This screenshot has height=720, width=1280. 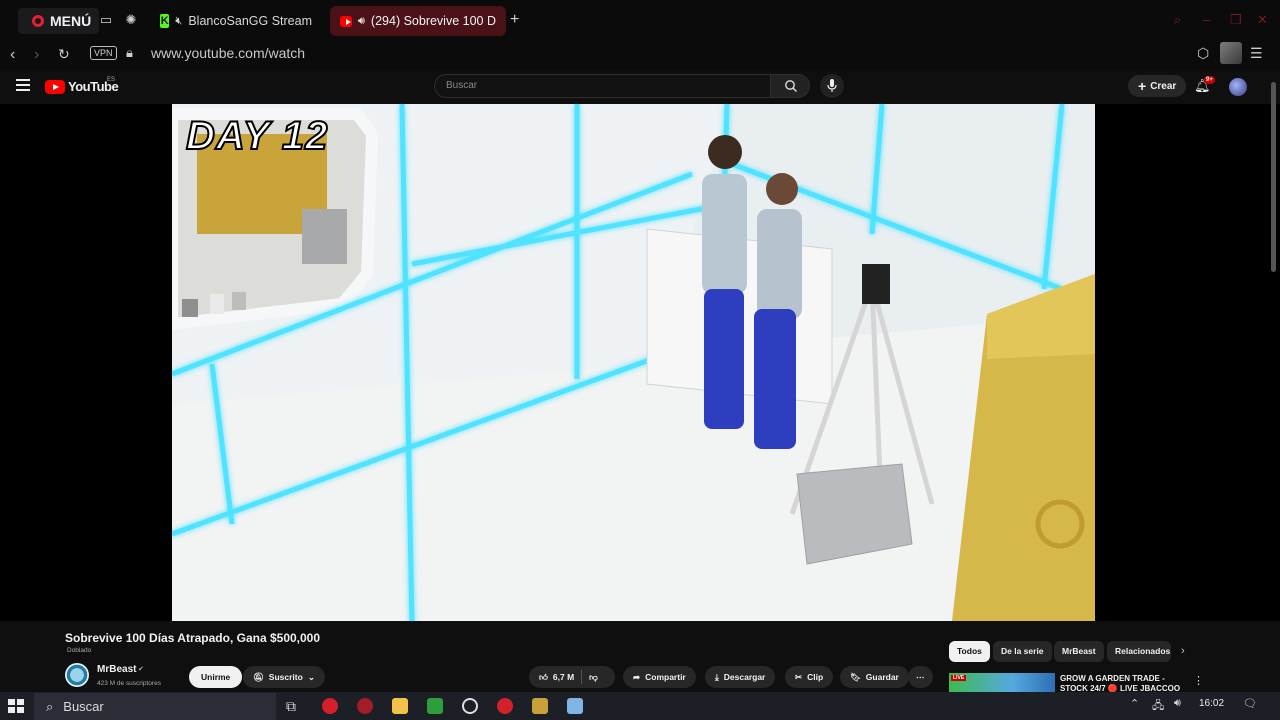 I want to click on clock: 16:02, so click(x=1211, y=703).